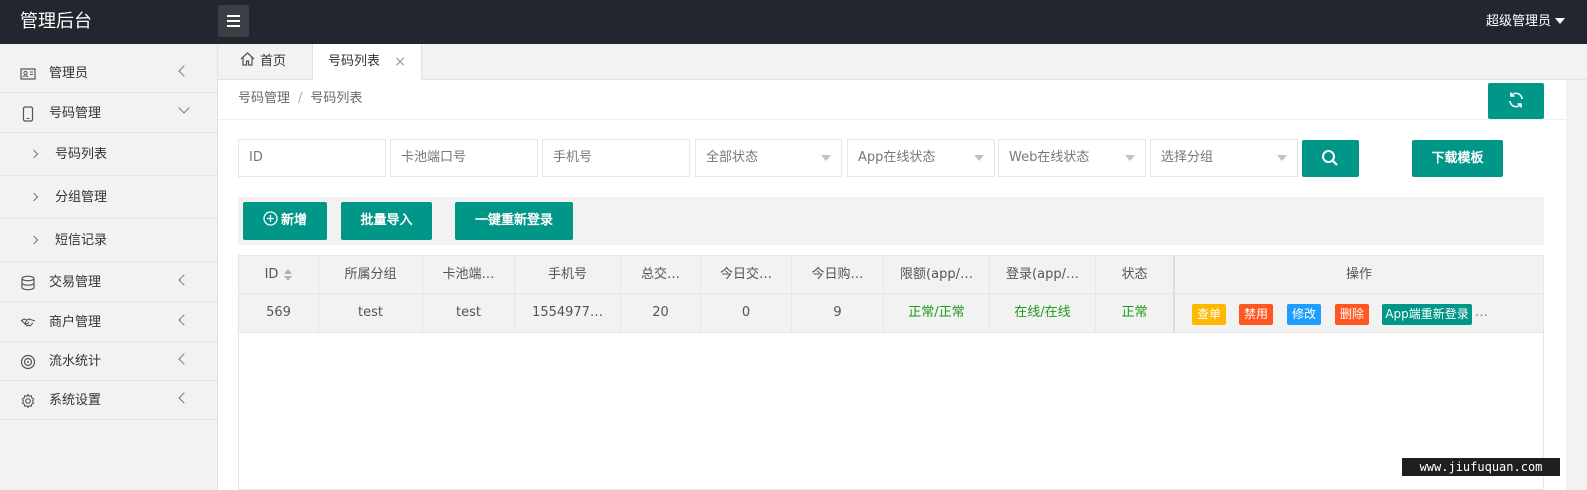  Describe the element at coordinates (400, 62) in the screenshot. I see `close-icon: ×` at that location.